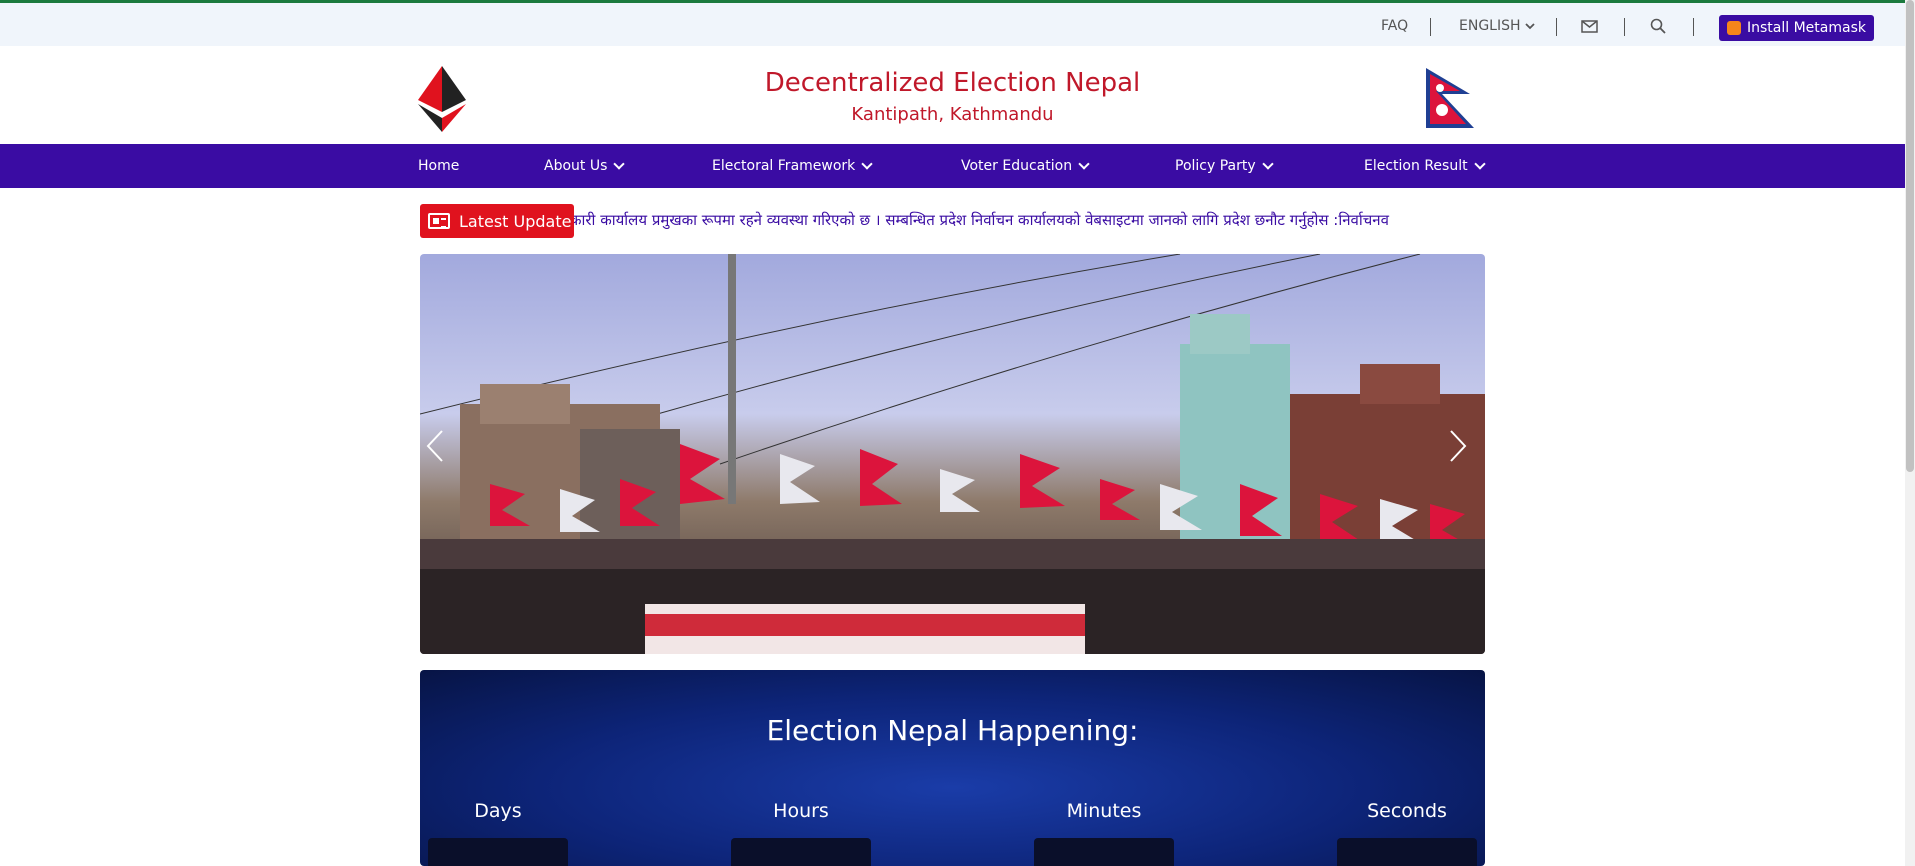 This screenshot has width=1915, height=866. I want to click on nav-about-us: About Us, so click(585, 166).